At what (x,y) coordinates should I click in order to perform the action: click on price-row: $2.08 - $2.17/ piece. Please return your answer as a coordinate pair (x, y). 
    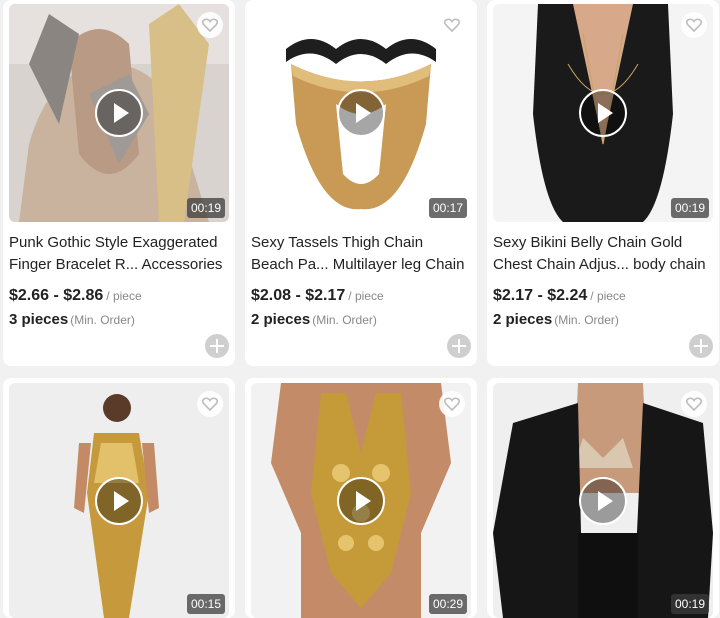
    Looking at the image, I should click on (317, 296).